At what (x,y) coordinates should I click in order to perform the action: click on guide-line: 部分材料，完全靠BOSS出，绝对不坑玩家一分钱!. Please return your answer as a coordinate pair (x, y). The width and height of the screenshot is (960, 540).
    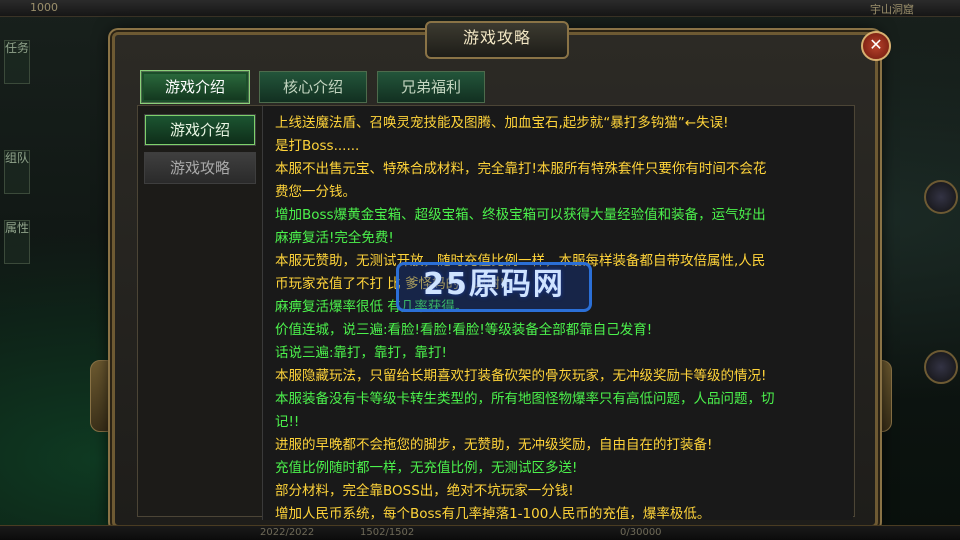
    Looking at the image, I should click on (424, 491).